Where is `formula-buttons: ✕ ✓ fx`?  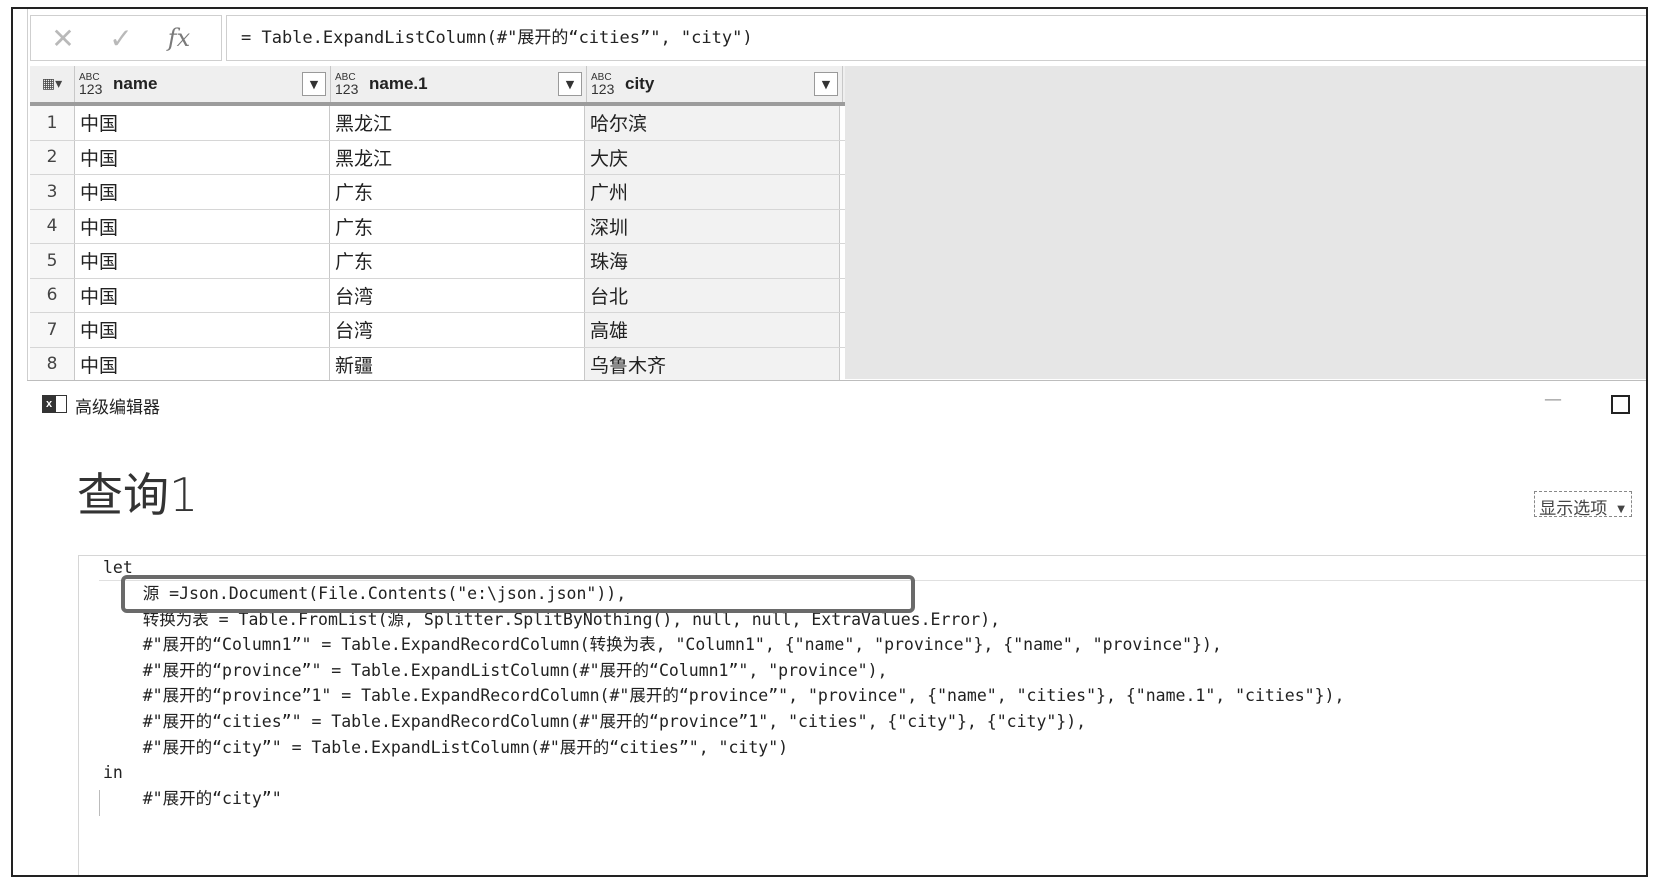 formula-buttons: ✕ ✓ fx is located at coordinates (126, 38).